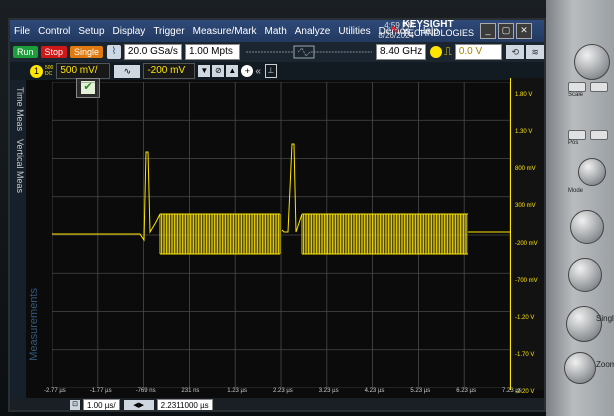  What do you see at coordinates (54, 31) in the screenshot?
I see `menu-control: Control` at bounding box center [54, 31].